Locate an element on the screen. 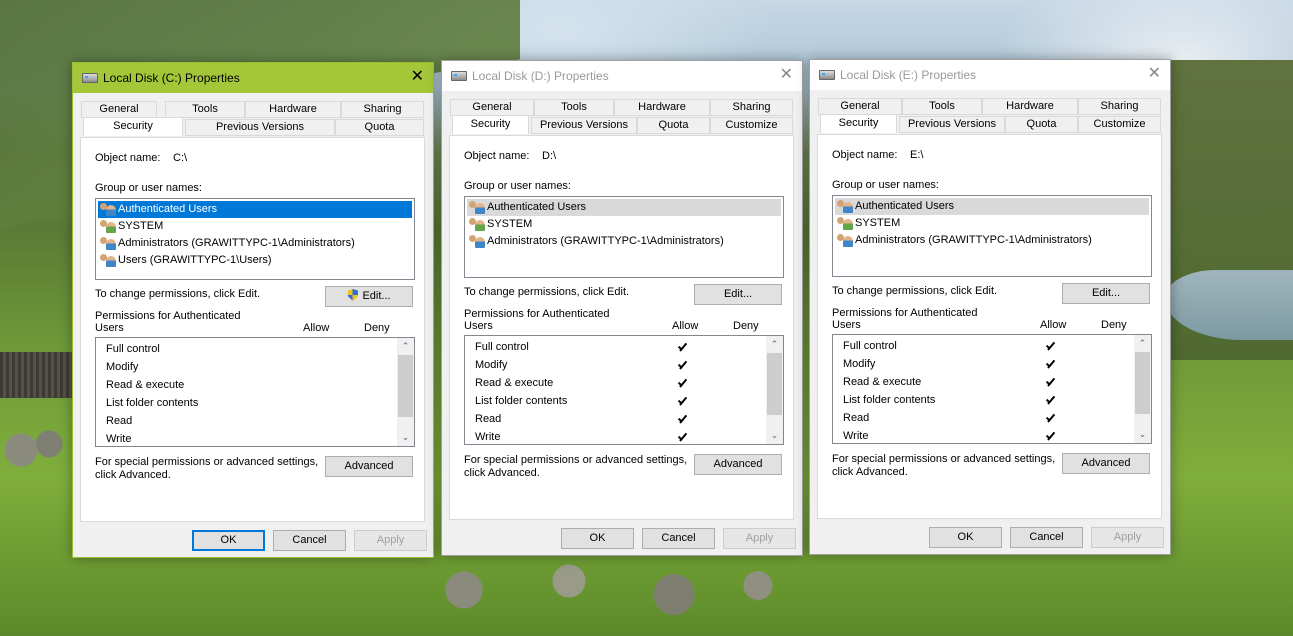 This screenshot has height=636, width=1293. object-name-value: E:\ is located at coordinates (917, 155).